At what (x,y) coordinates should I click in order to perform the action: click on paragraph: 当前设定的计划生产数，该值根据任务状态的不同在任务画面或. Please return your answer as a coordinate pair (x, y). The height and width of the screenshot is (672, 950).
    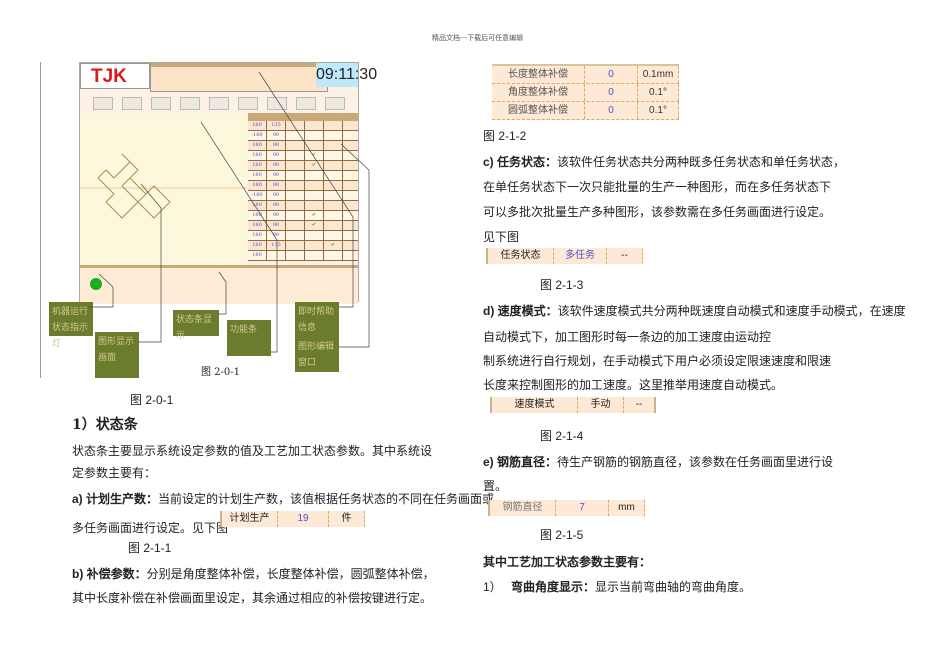
    Looking at the image, I should click on (326, 499).